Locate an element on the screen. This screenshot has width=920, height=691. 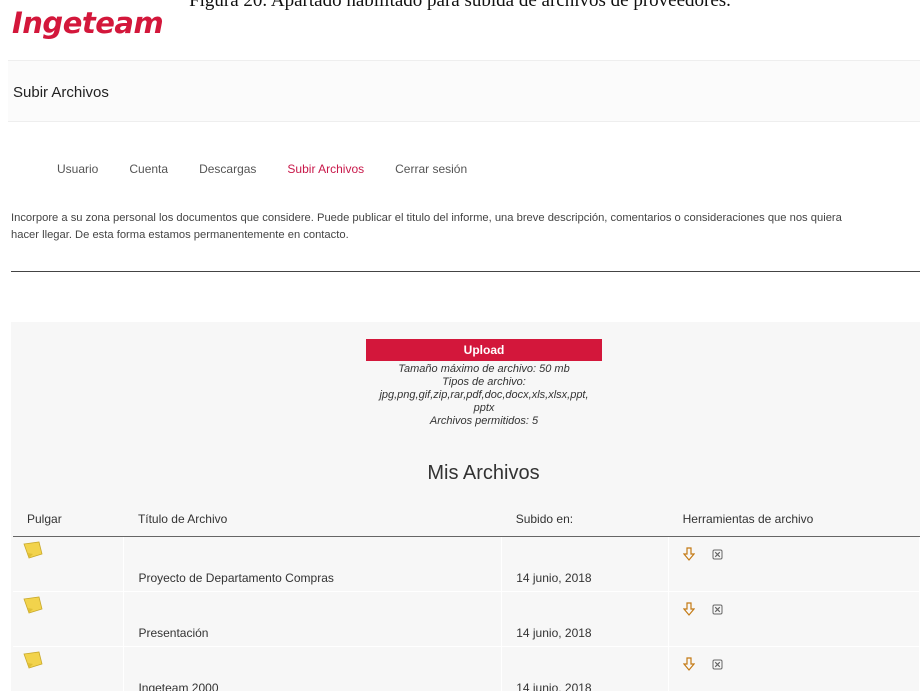
allowed-files-text: Archivos permitidos: 5 is located at coordinates (484, 421).